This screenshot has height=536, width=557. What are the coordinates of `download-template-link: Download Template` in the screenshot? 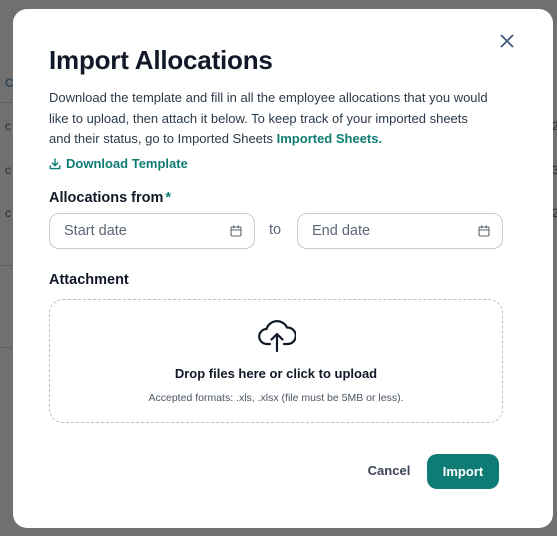 It's located at (118, 163).